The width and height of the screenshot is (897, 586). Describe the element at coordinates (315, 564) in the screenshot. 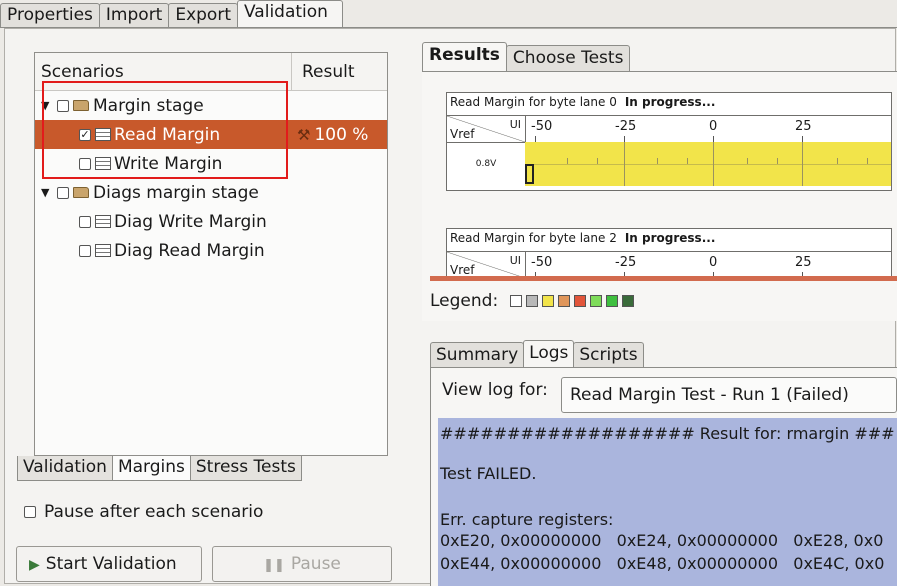

I see `pause-button-label: Pause` at that location.